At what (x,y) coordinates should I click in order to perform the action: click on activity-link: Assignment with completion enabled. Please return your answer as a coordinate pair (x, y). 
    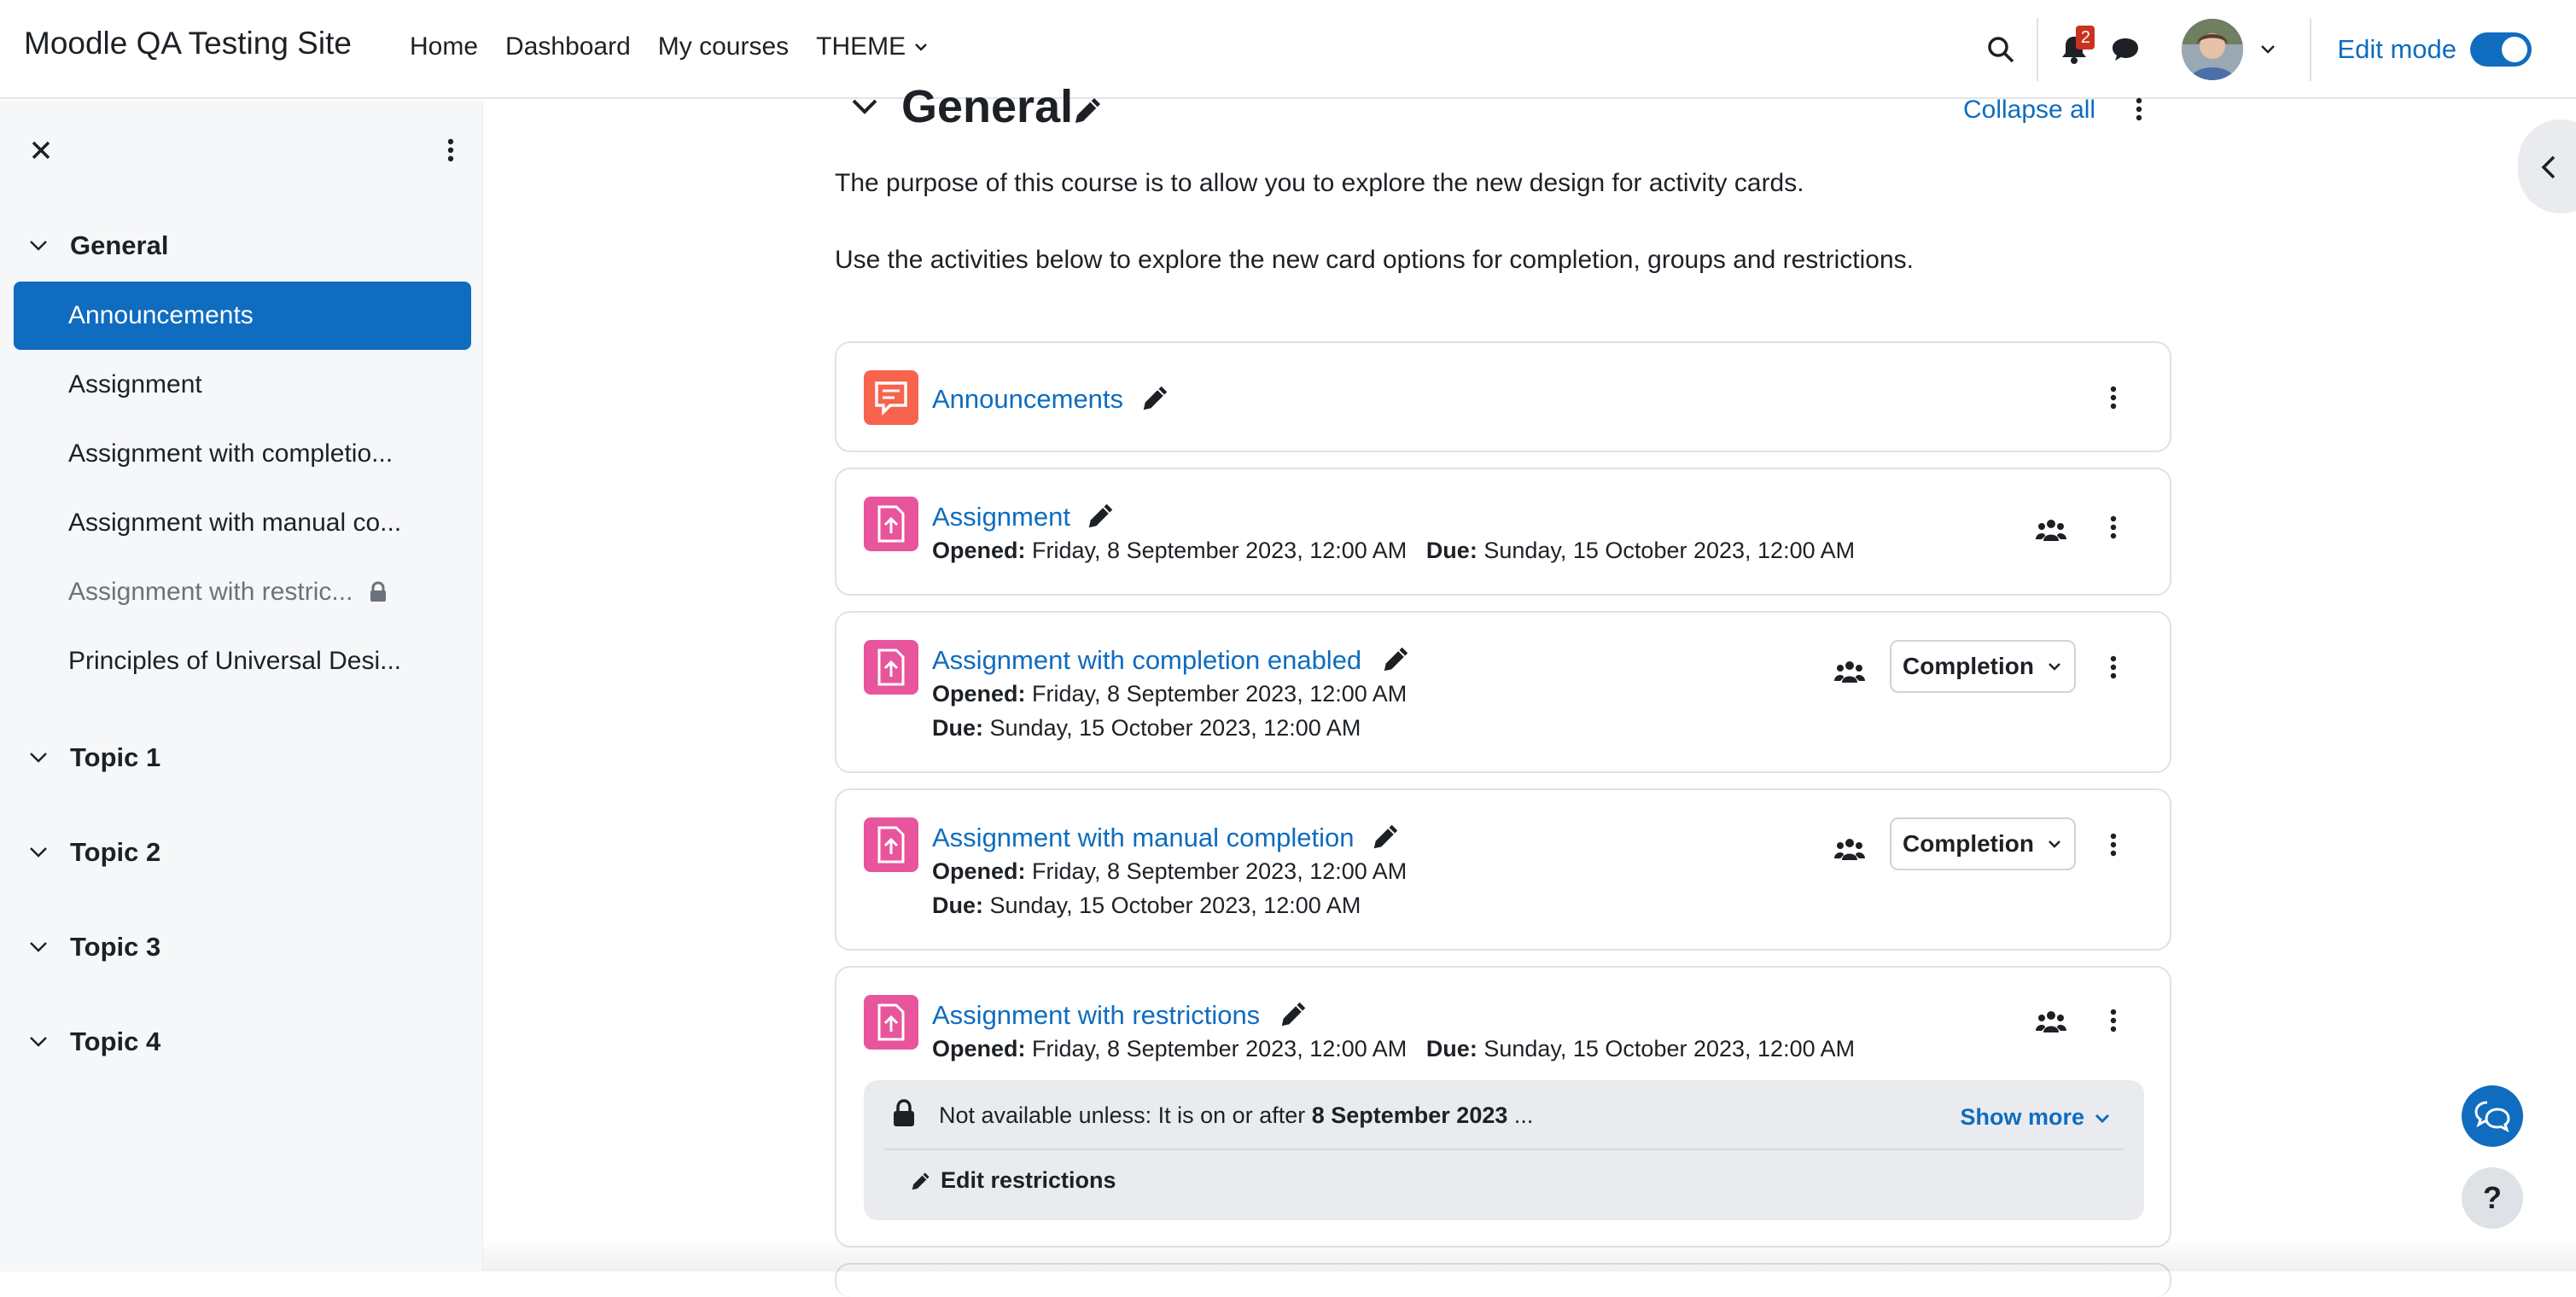
    Looking at the image, I should click on (1146, 660).